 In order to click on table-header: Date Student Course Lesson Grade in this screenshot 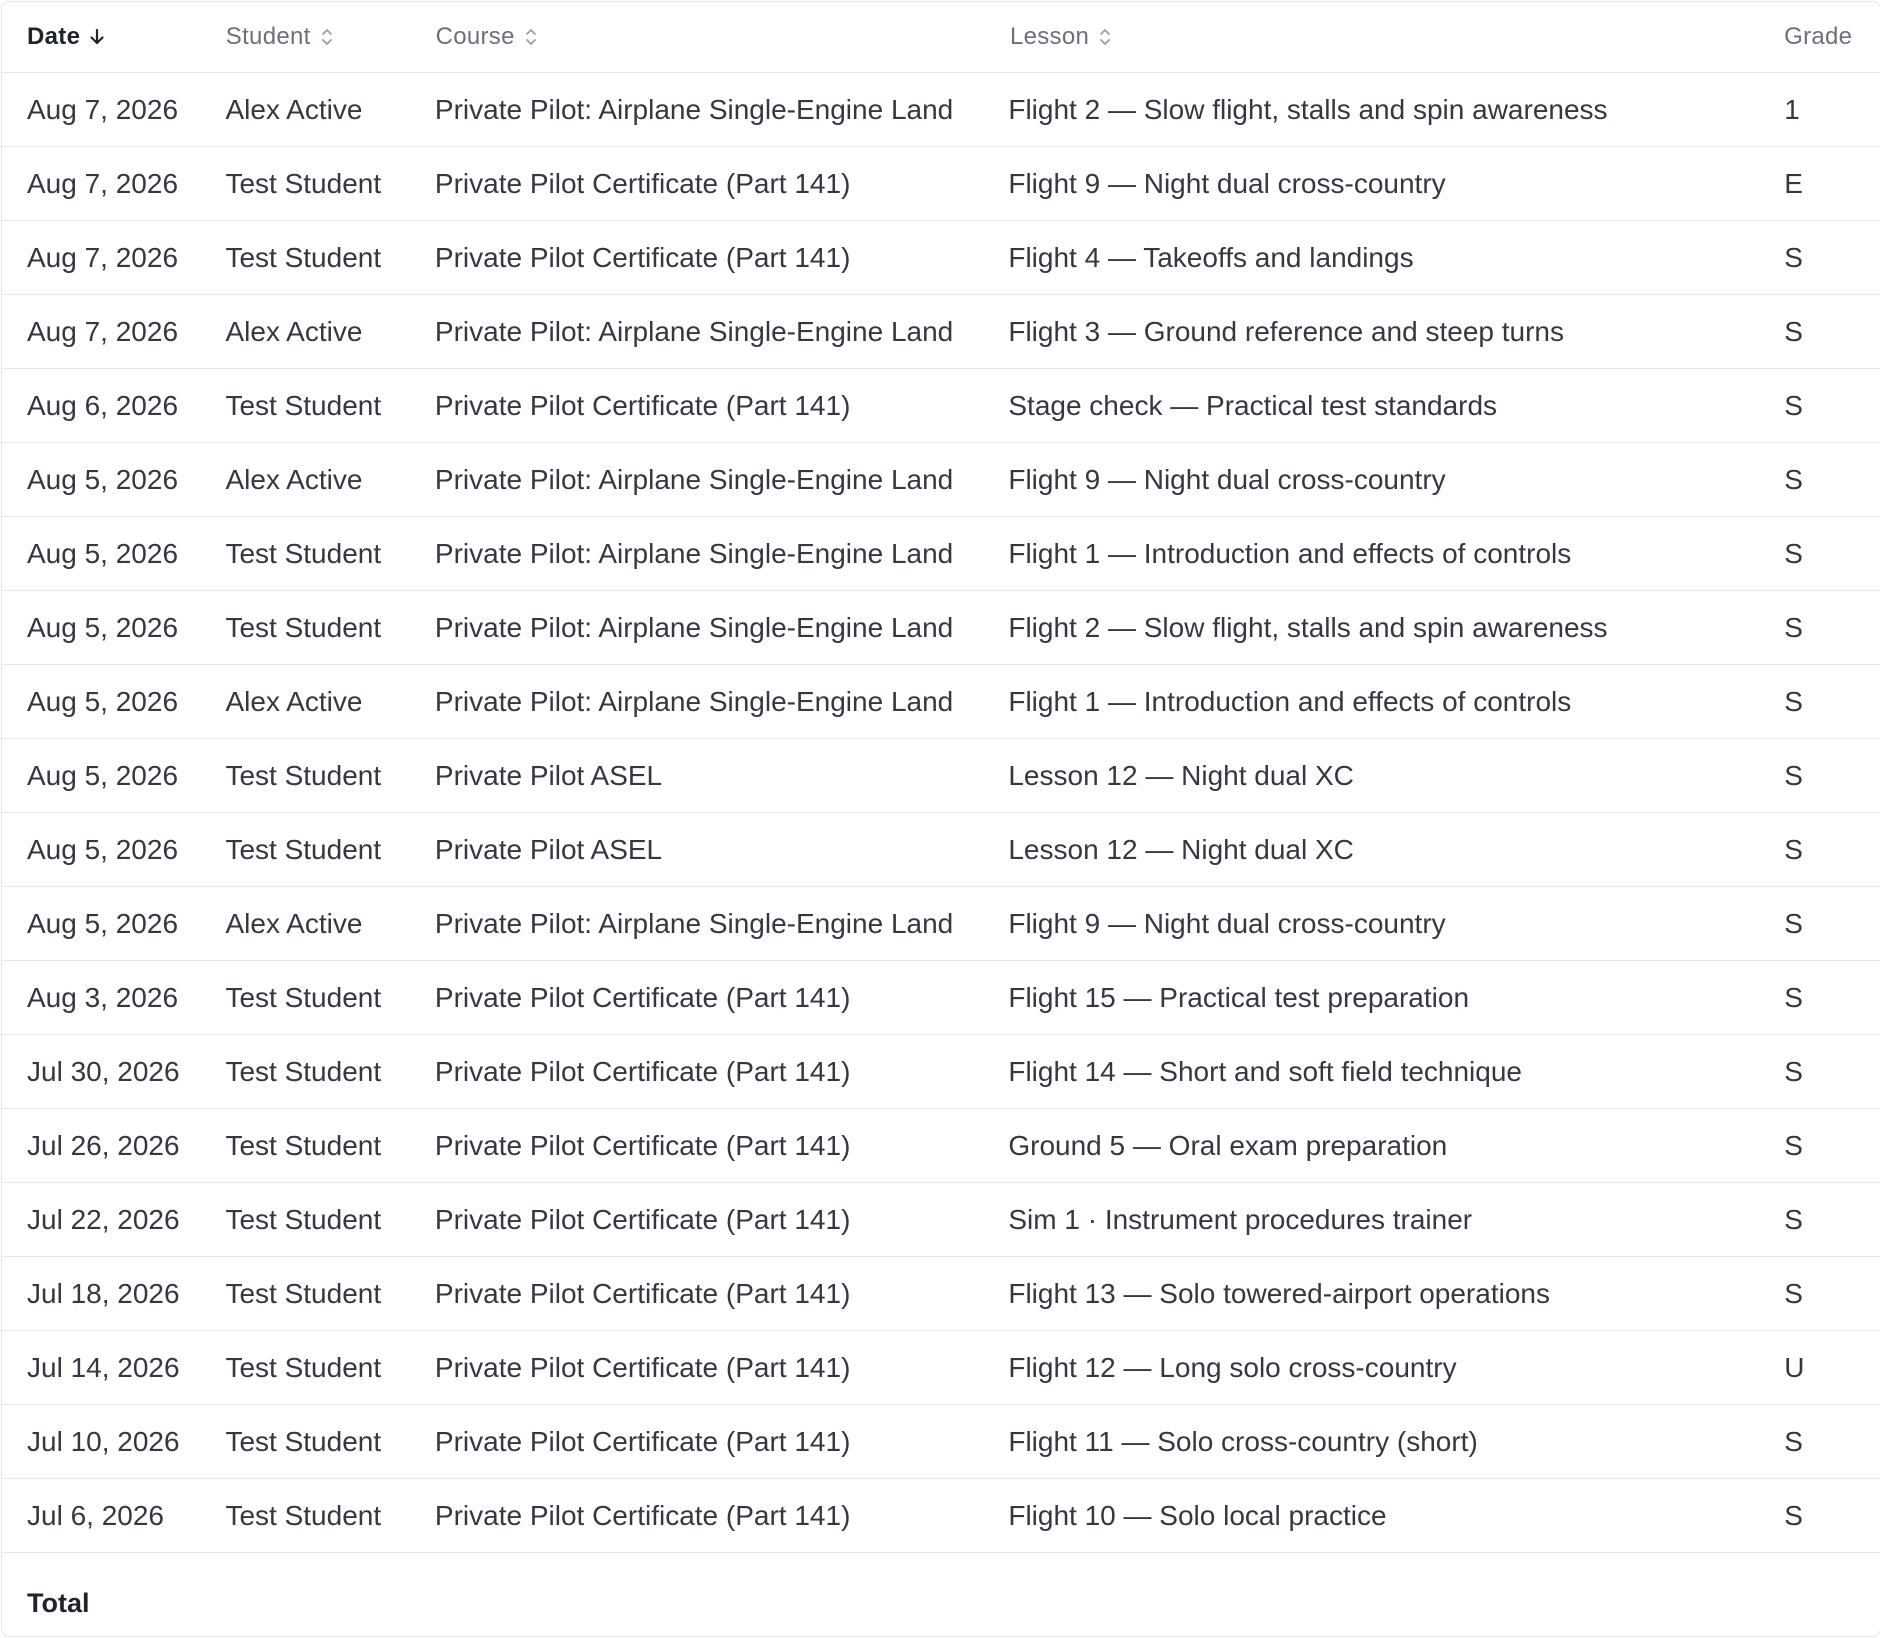, I will do `click(941, 37)`.